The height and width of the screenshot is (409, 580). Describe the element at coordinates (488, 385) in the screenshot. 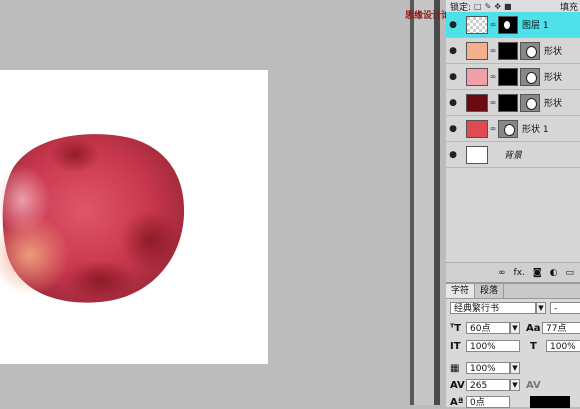

I see `tracking-field: 265` at that location.